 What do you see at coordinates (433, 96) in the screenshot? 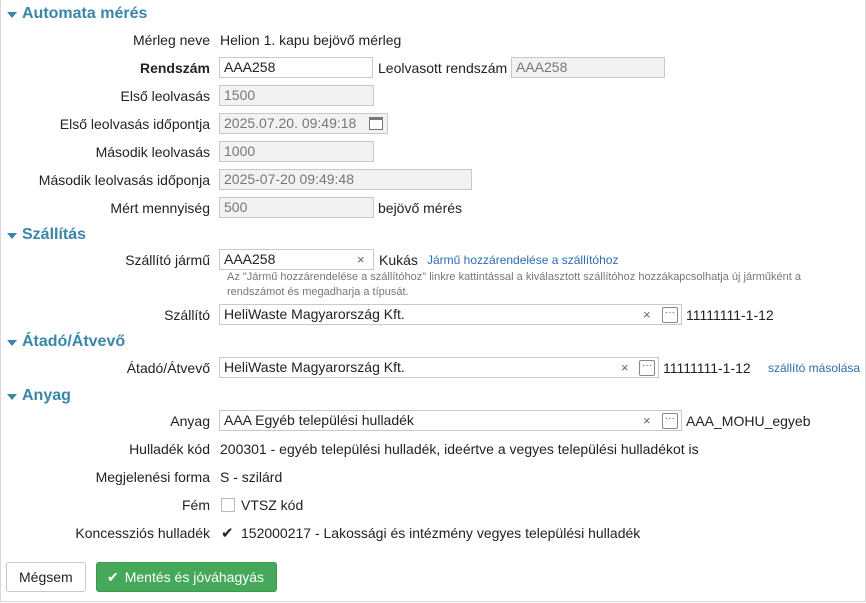
I see `row-elso-leolvasas: Első leolvasás 1500` at bounding box center [433, 96].